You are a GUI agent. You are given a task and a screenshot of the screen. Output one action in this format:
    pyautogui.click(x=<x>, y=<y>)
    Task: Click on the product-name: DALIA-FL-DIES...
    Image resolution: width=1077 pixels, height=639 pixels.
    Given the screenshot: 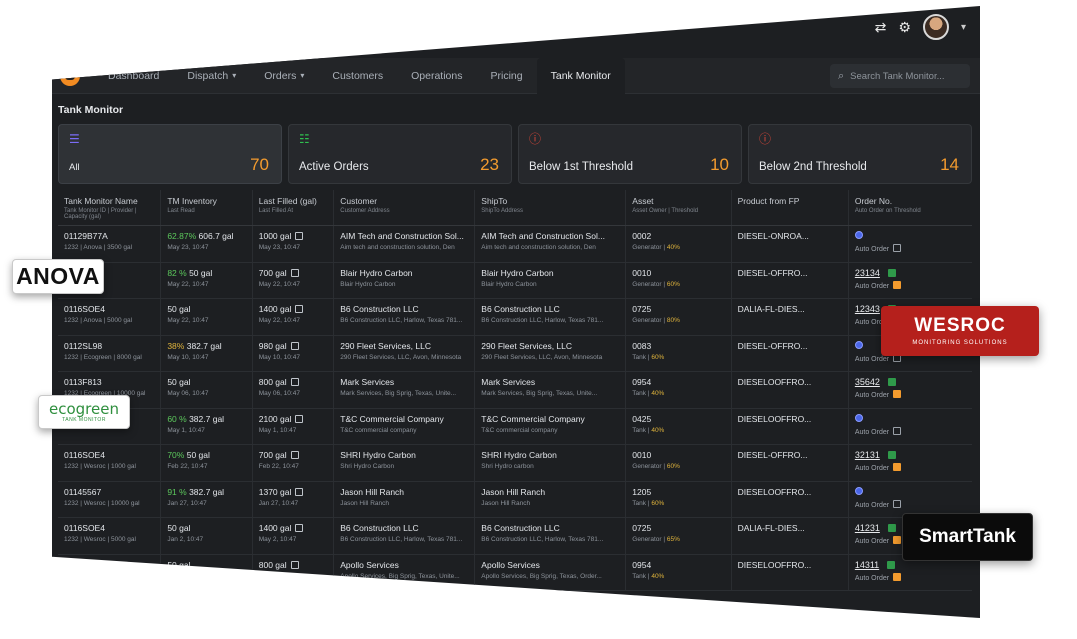 What is the action you would take?
    pyautogui.click(x=771, y=528)
    